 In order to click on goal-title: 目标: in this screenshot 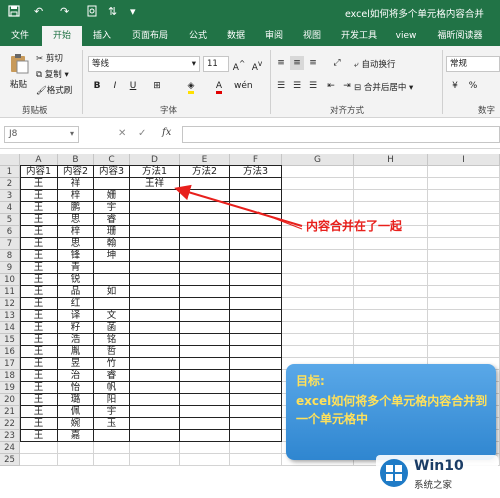, I will do `click(310, 381)`.